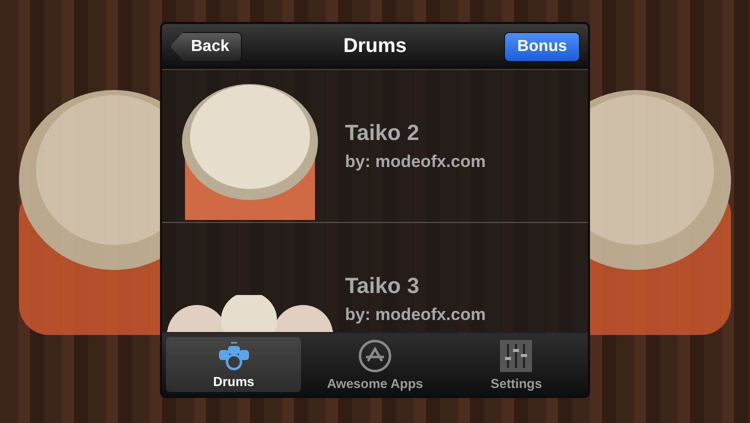 The image size is (750, 423). Describe the element at coordinates (233, 355) in the screenshot. I see `drum-kit-icon` at that location.